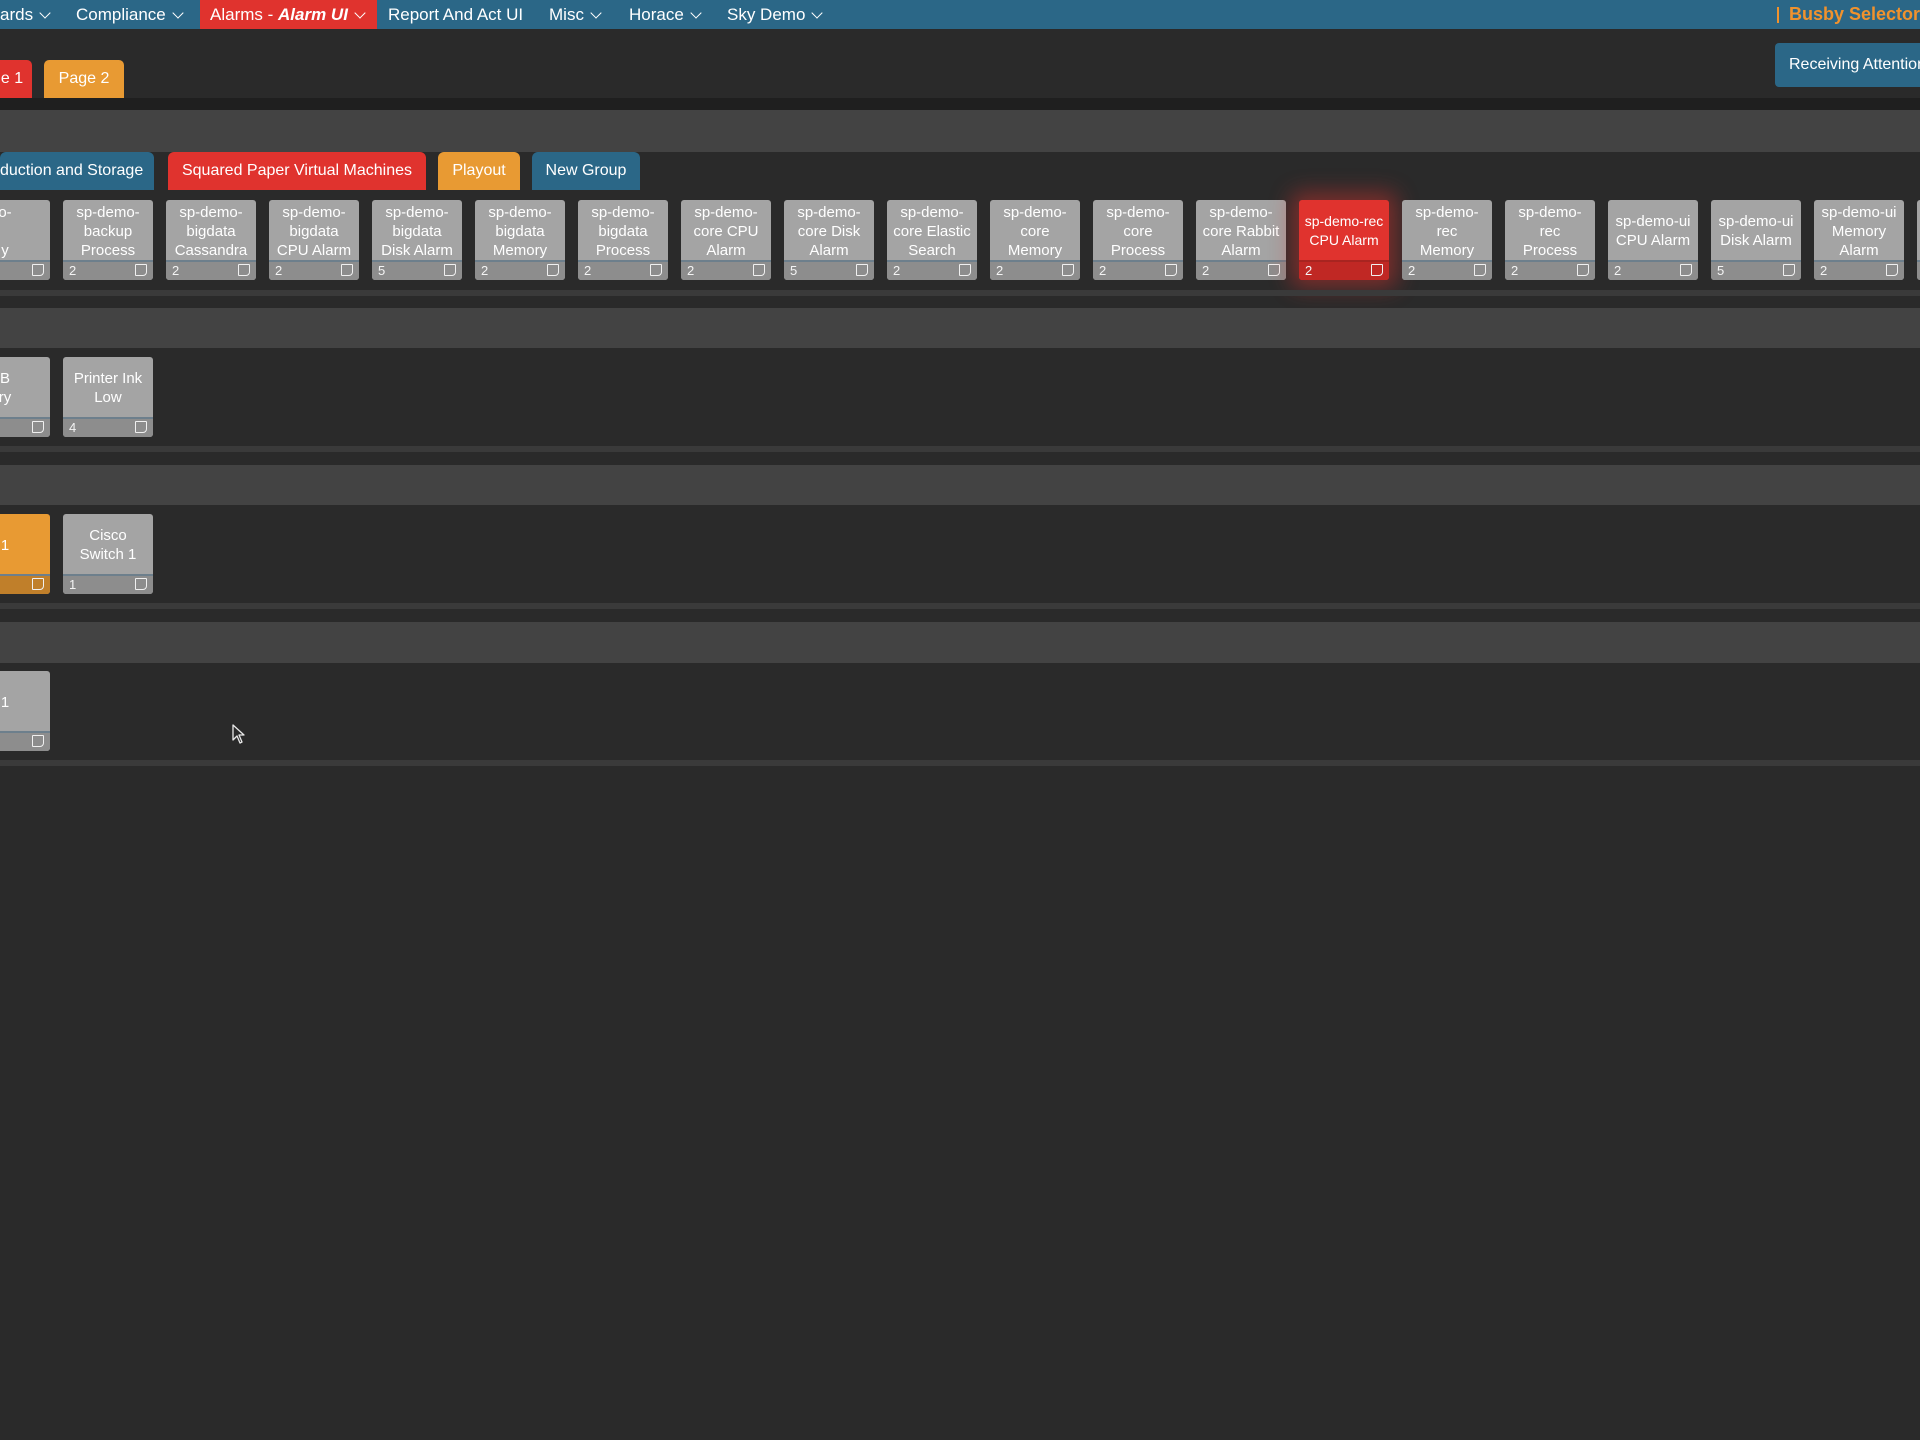 This screenshot has width=1920, height=1440. Describe the element at coordinates (829, 240) in the screenshot. I see `alarm-tile: sp-demo-core Disk Alarm 5` at that location.